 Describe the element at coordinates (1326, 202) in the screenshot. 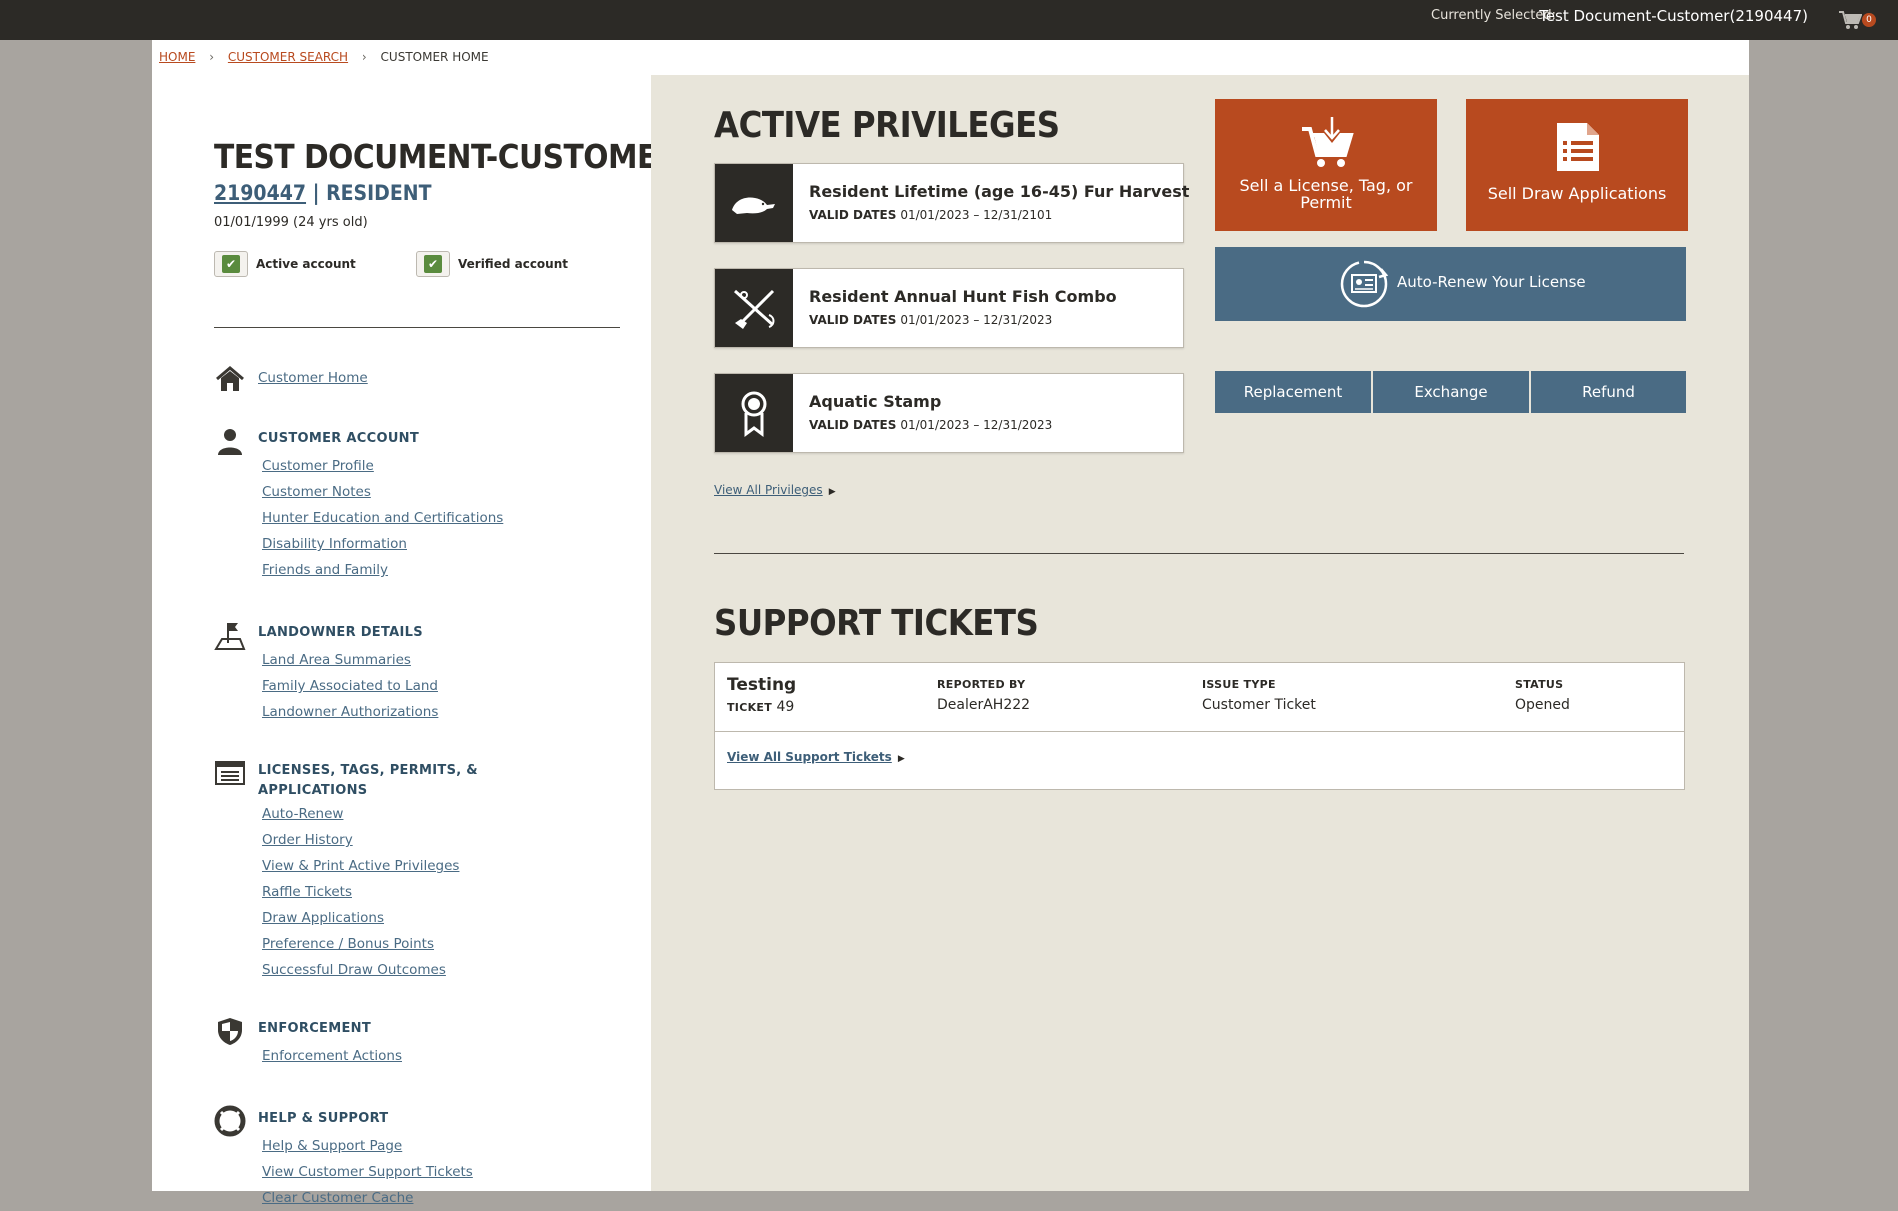

I see `sell-license-label-line2: Permit` at that location.